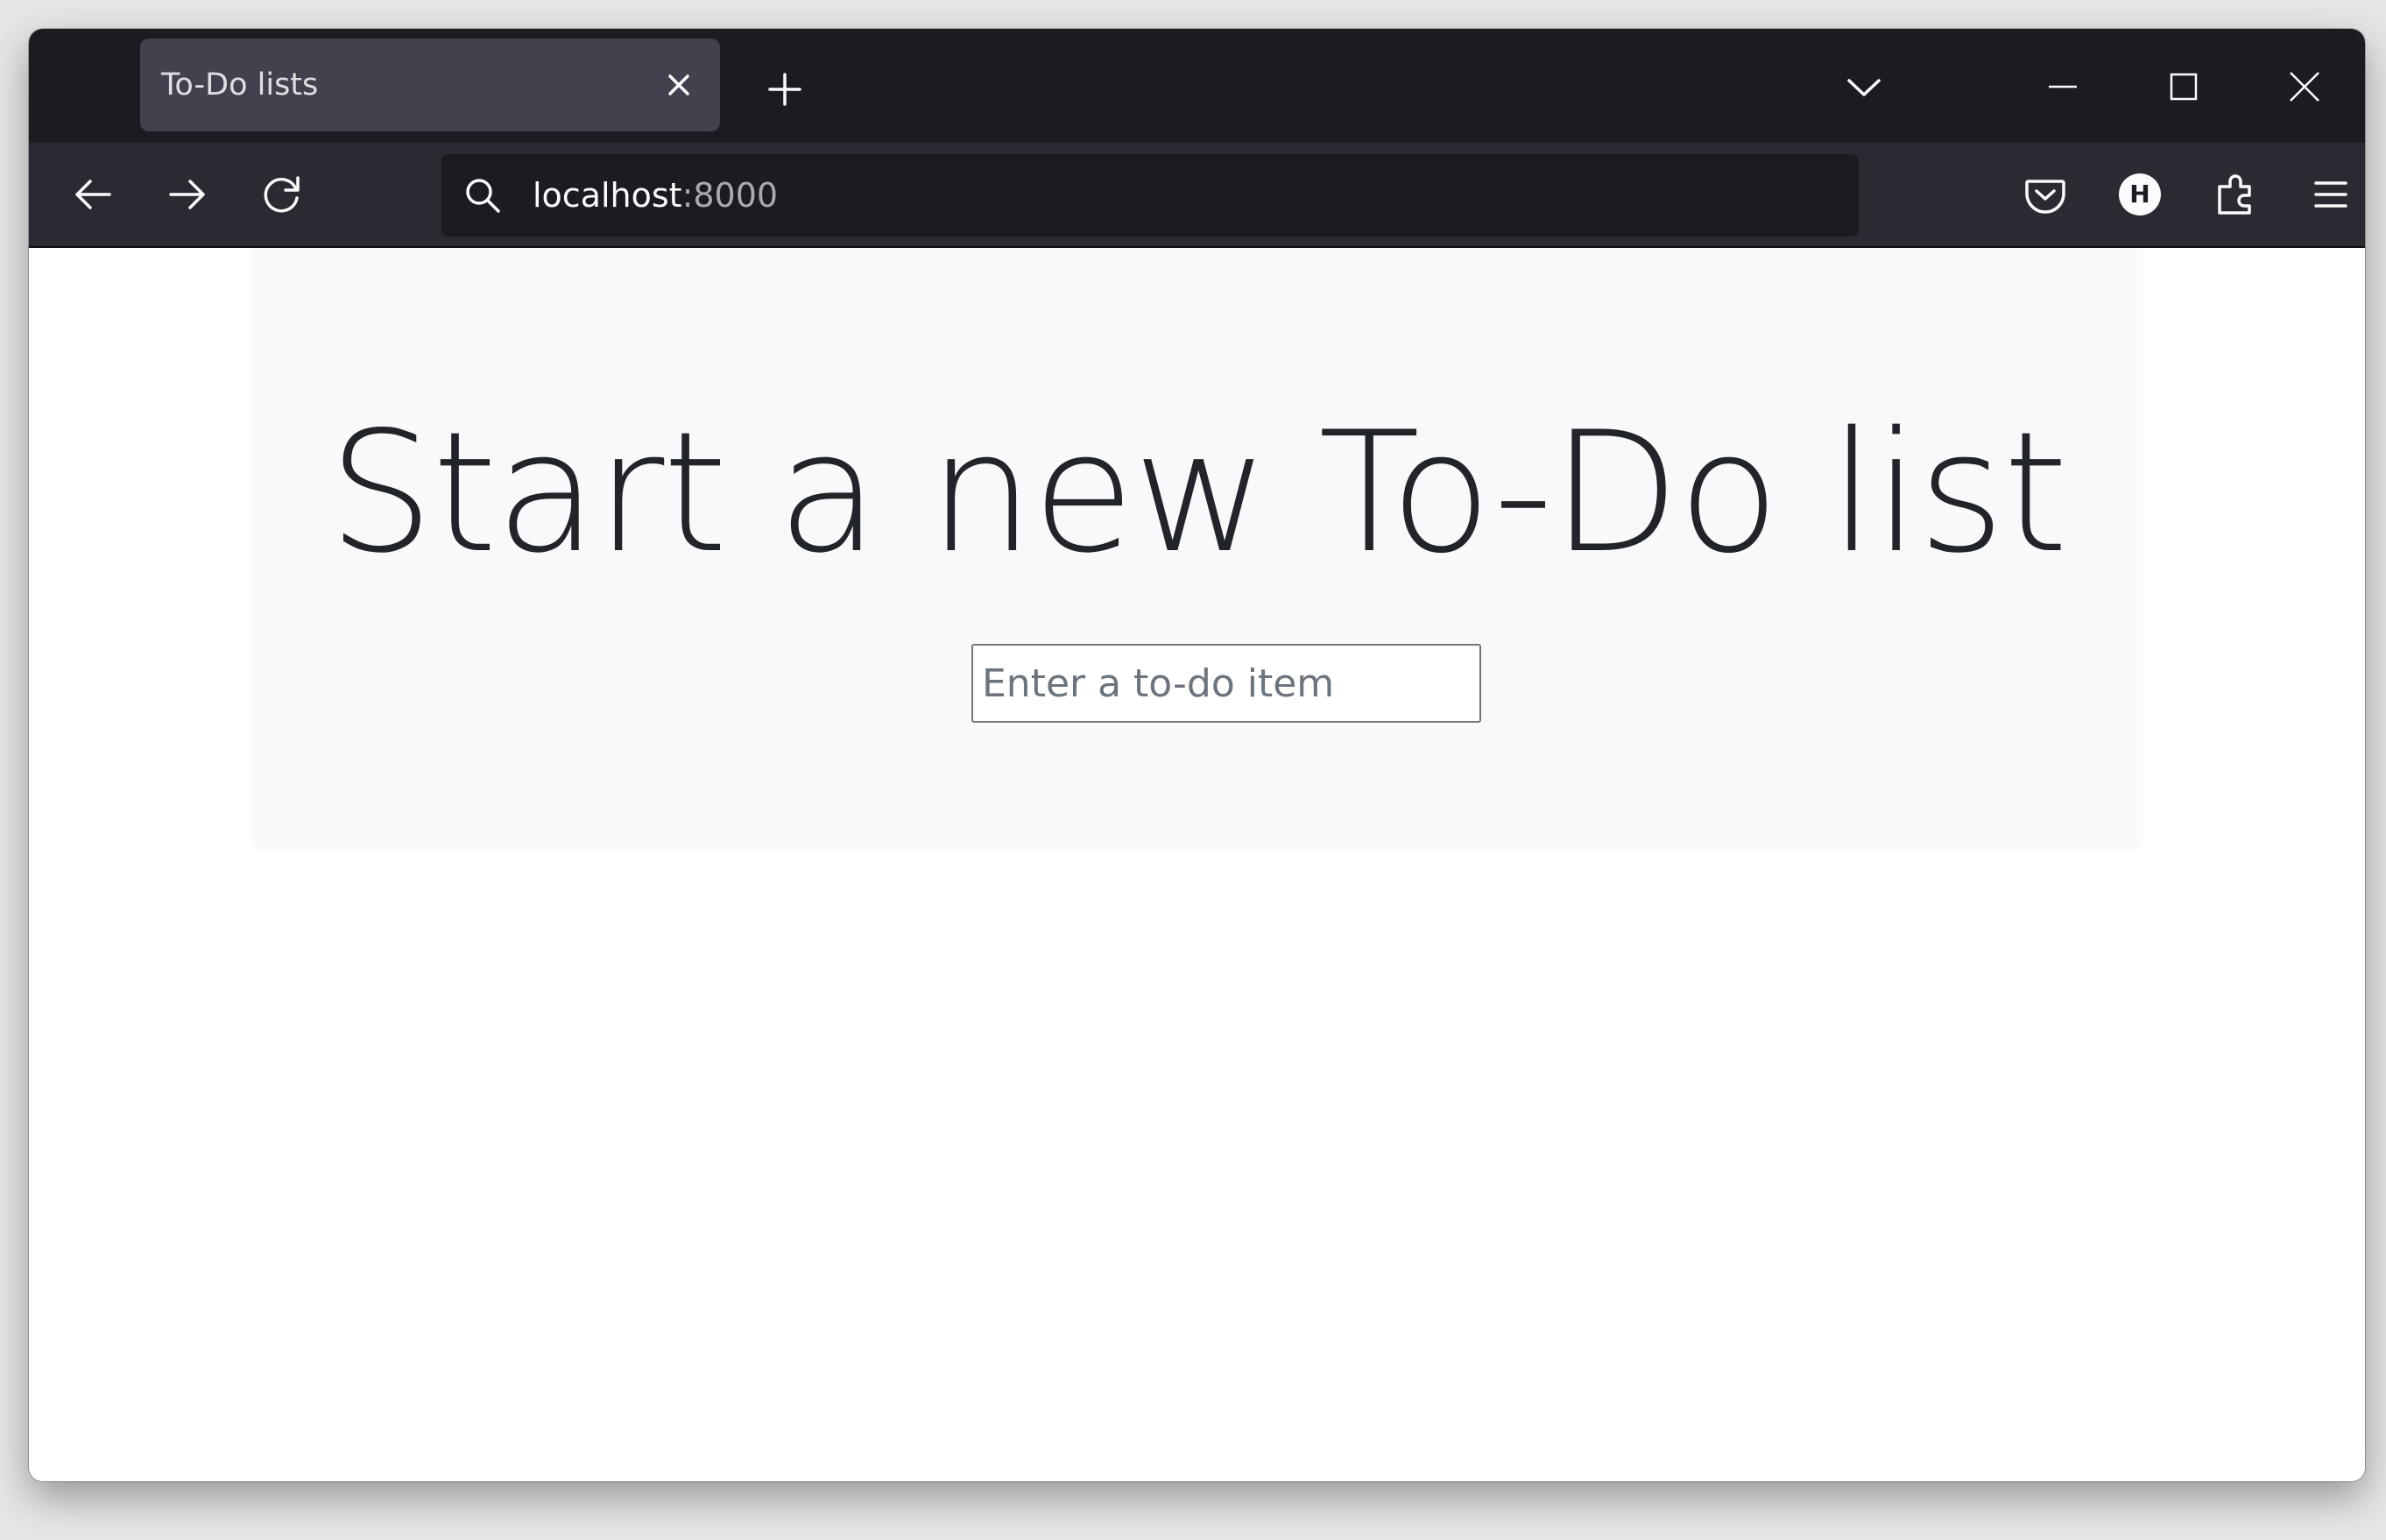 The width and height of the screenshot is (2386, 1540). I want to click on url-port: :8000, so click(730, 196).